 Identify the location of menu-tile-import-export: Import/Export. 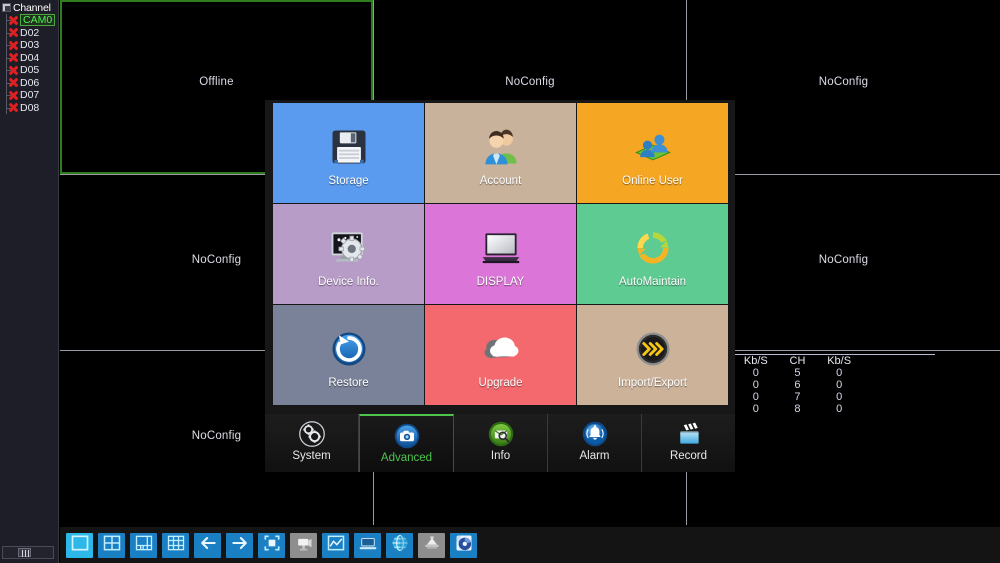
(652, 355).